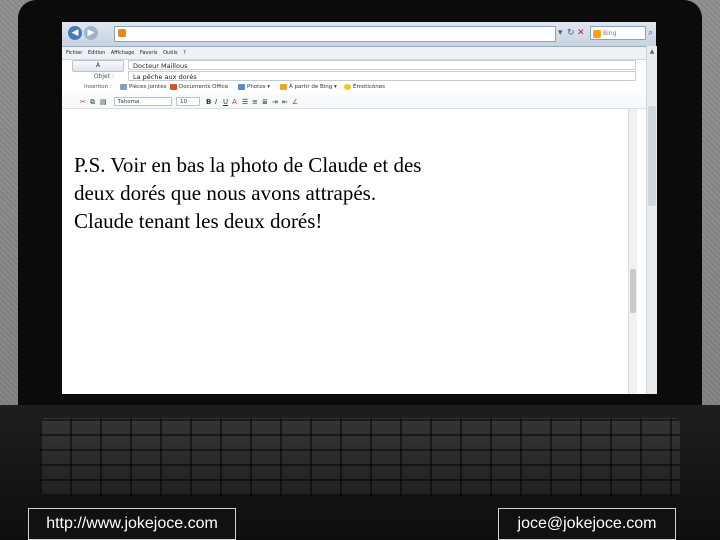  Describe the element at coordinates (98, 87) in the screenshot. I see `insertion-label: Insertion :` at that location.